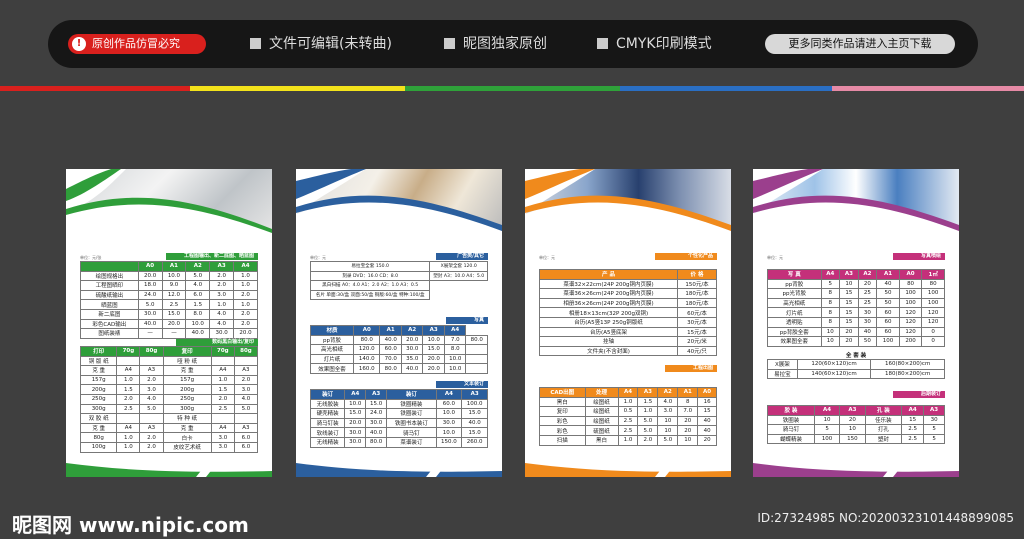 This screenshot has height=539, width=1024. Describe the element at coordinates (856, 470) in the screenshot. I see `footer-wave` at that location.